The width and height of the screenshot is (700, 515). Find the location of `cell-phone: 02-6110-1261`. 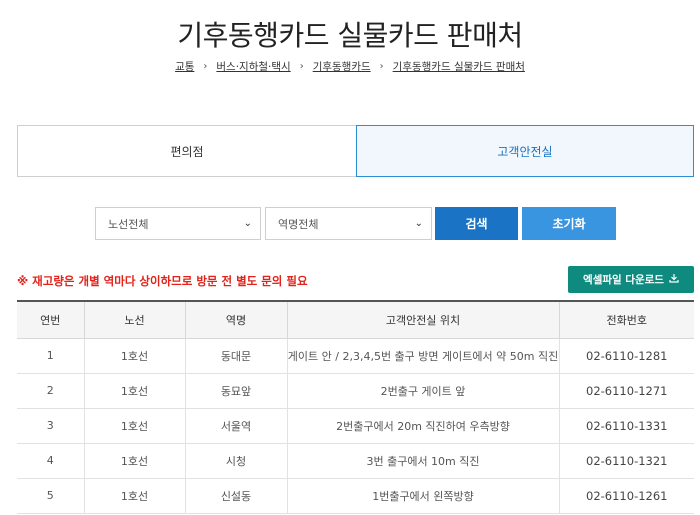

cell-phone: 02-6110-1261 is located at coordinates (626, 496).